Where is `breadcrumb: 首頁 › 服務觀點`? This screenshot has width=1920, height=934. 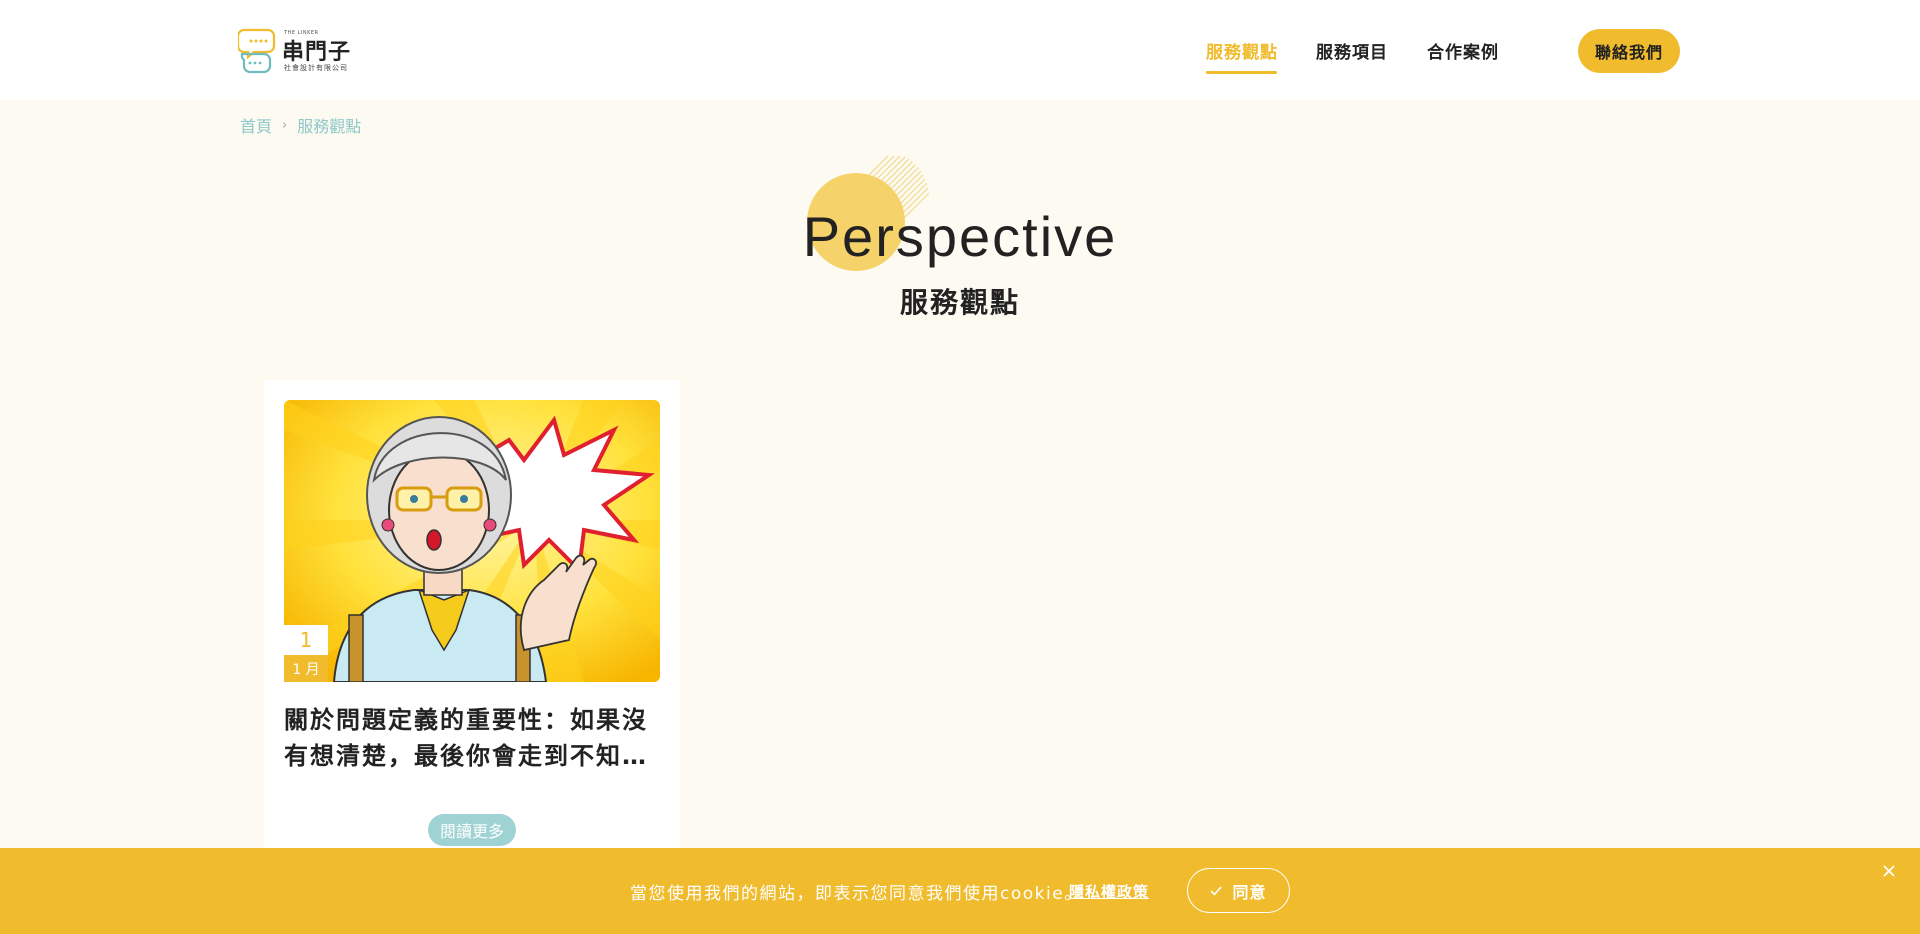 breadcrumb: 首頁 › 服務觀點 is located at coordinates (300, 125).